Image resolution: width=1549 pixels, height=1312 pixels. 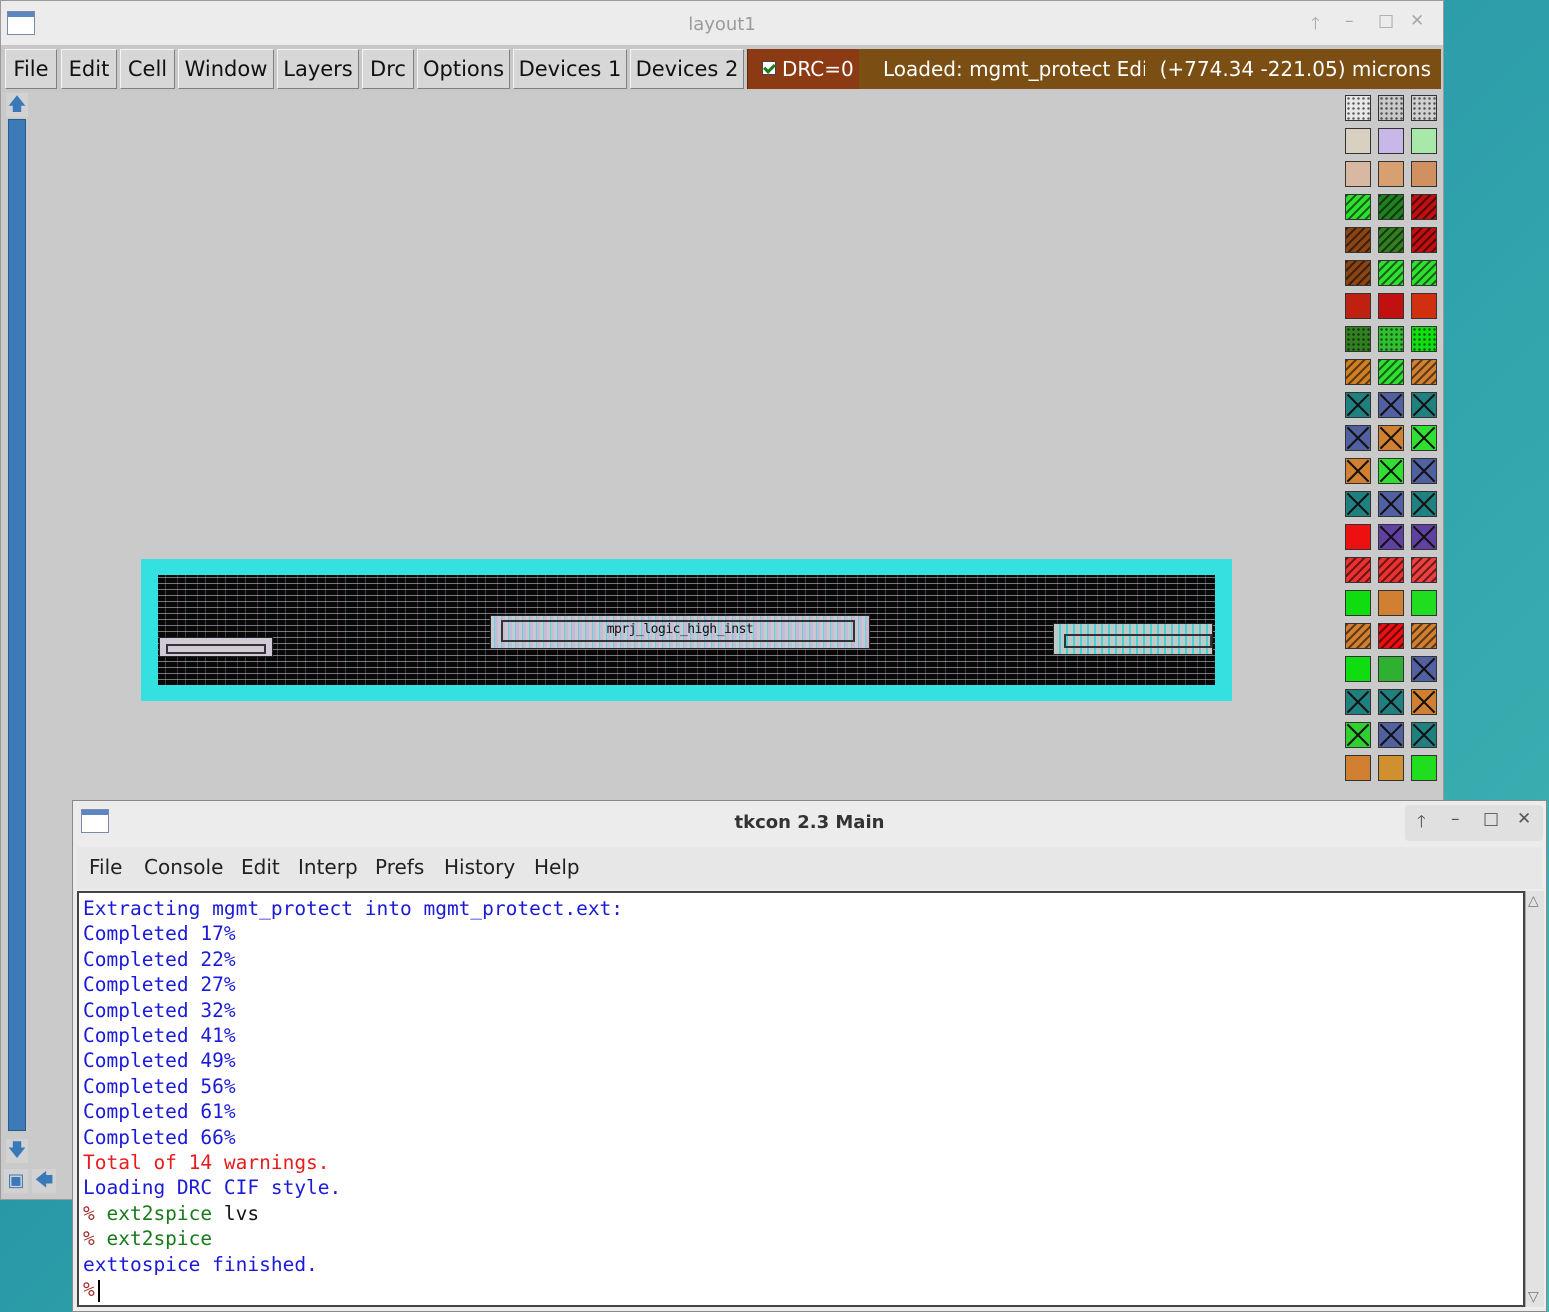 I want to click on zoom-box-icon: ▣, so click(x=16, y=1181).